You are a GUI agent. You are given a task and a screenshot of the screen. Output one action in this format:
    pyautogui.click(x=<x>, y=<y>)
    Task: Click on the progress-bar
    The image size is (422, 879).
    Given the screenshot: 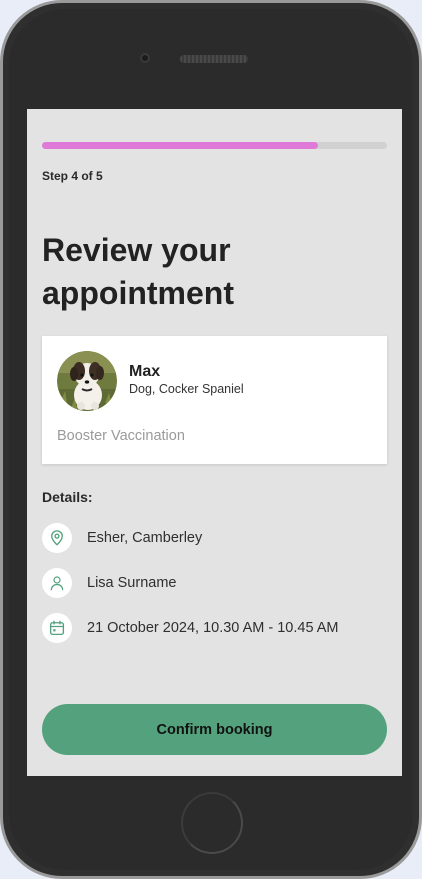 What is the action you would take?
    pyautogui.click(x=214, y=145)
    